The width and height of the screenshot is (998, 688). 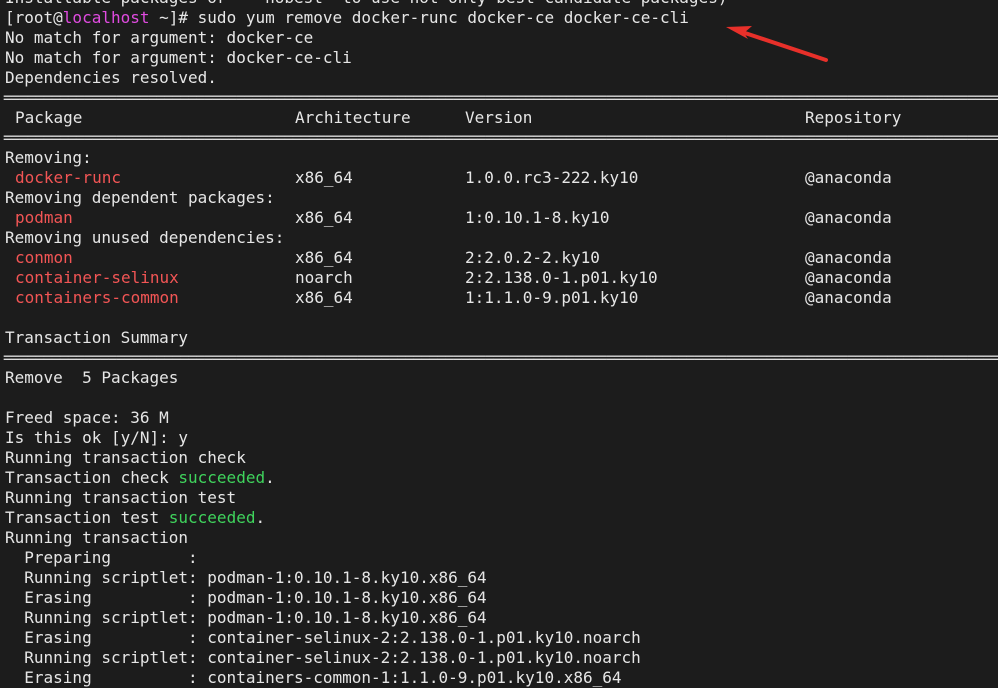 I want to click on section-removing-unused: Removing unused dependencies:, so click(x=145, y=237).